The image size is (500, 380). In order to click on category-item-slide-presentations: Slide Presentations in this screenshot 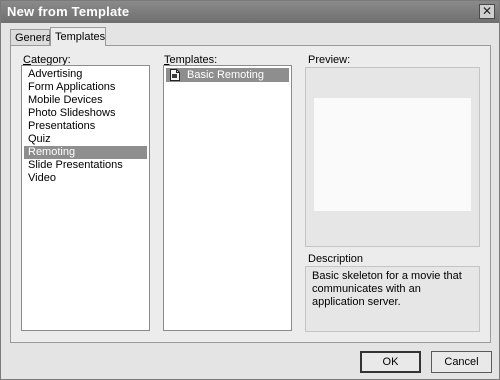, I will do `click(85, 165)`.